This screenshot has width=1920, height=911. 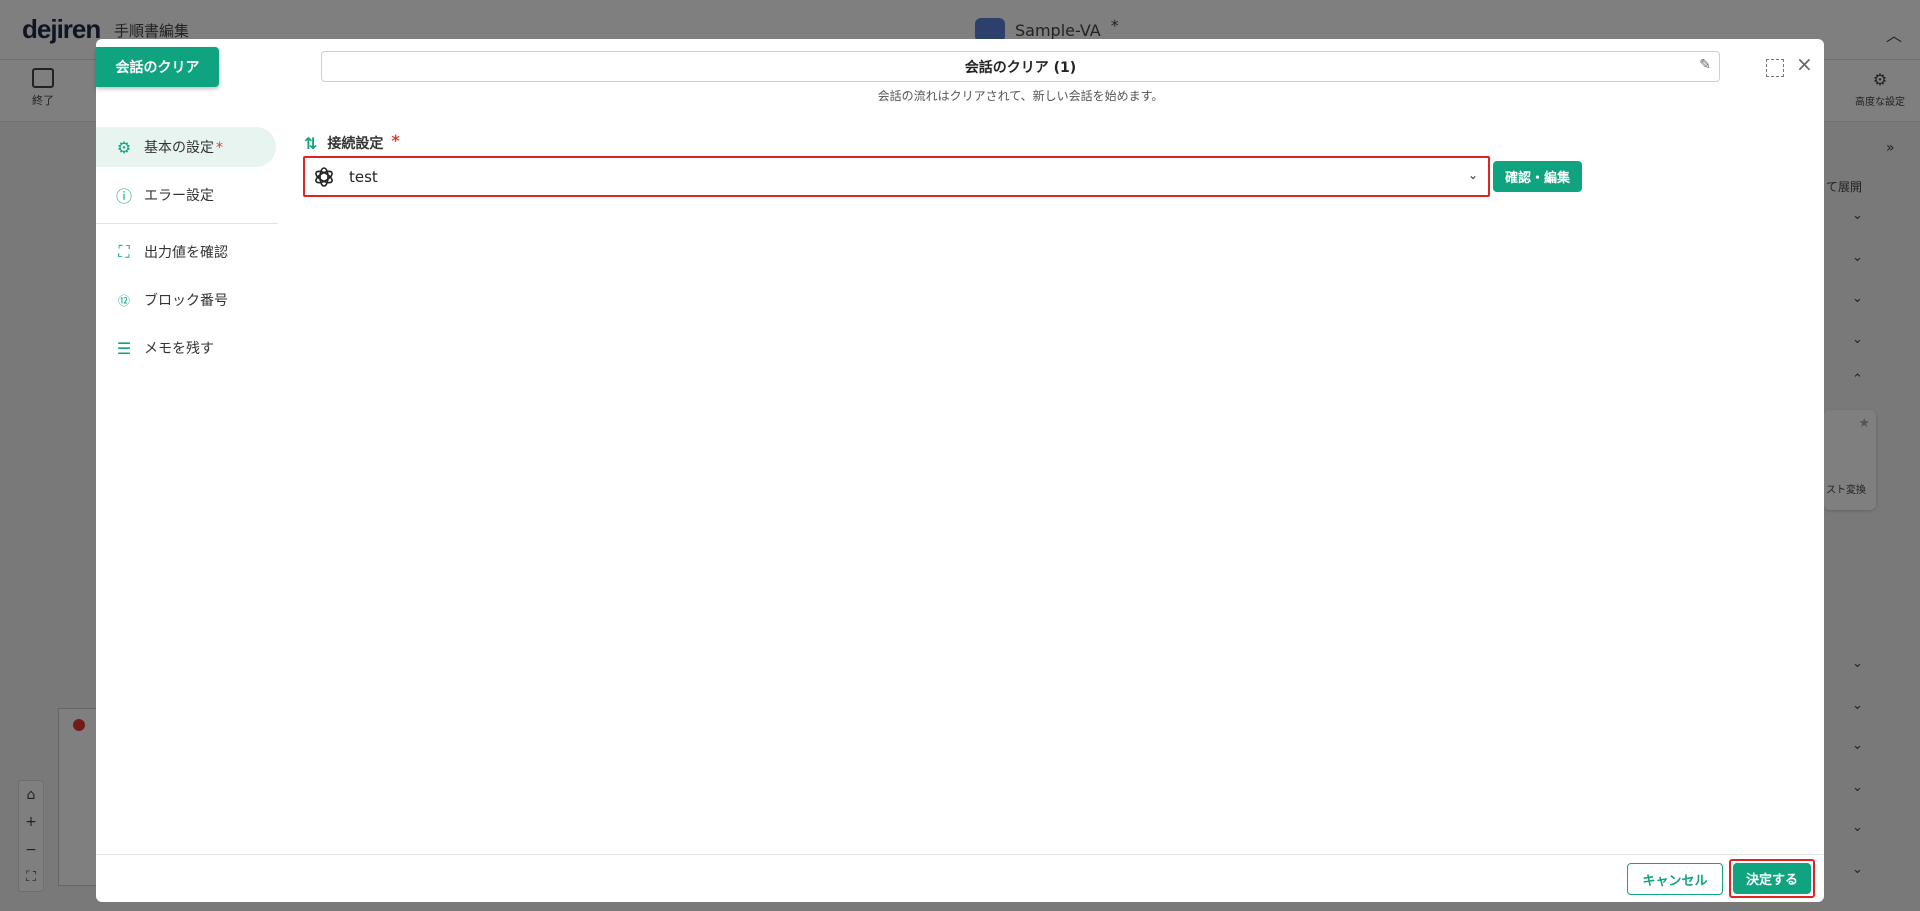 What do you see at coordinates (124, 147) in the screenshot?
I see `gear-icon: ⚙` at bounding box center [124, 147].